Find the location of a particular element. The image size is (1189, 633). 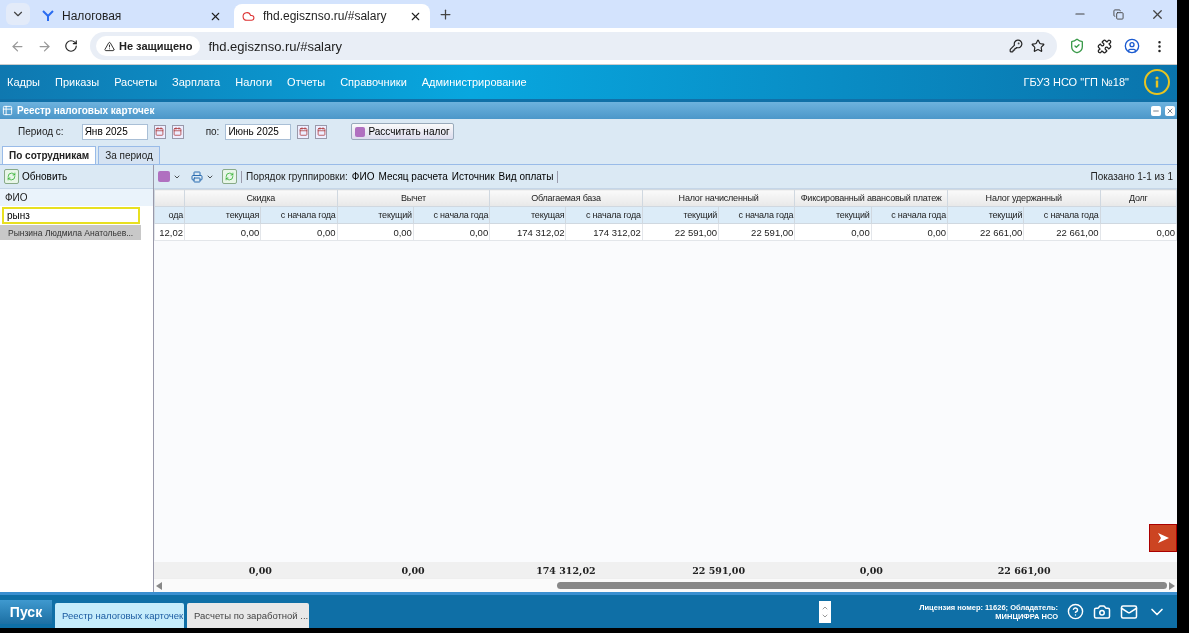

filter-field: рынз is located at coordinates (71, 215).